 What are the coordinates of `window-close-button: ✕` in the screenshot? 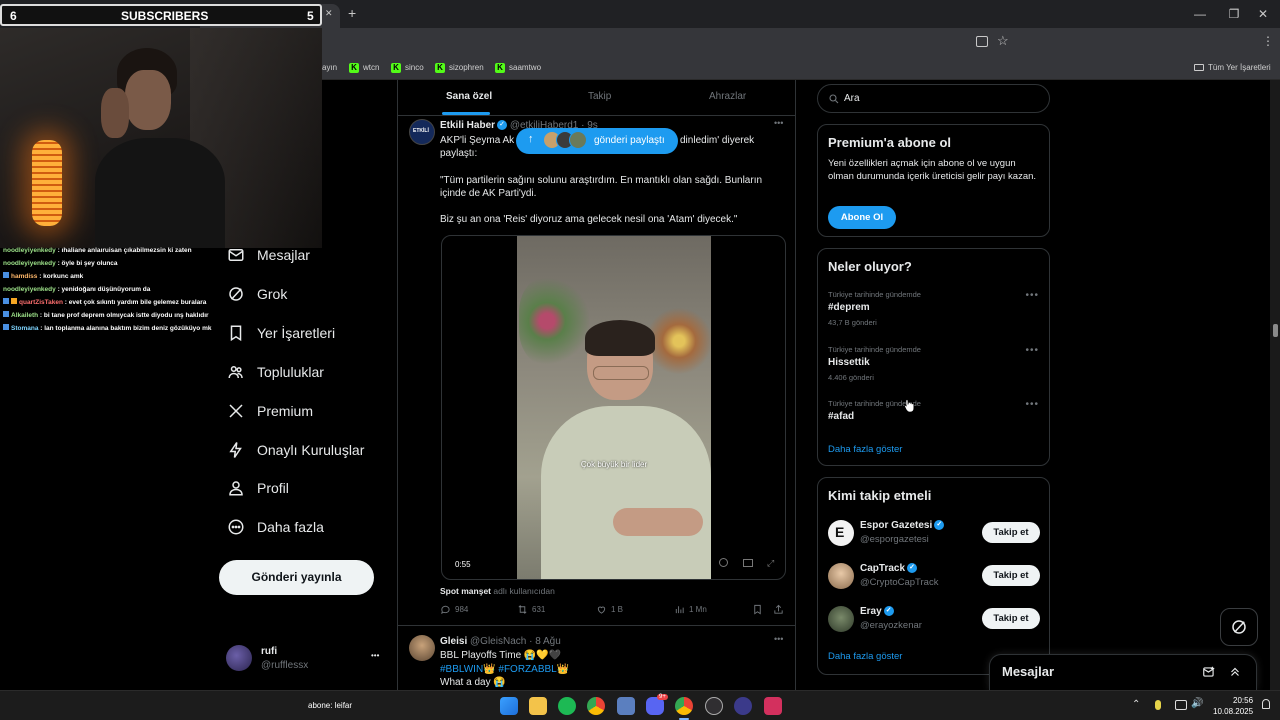 It's located at (1263, 14).